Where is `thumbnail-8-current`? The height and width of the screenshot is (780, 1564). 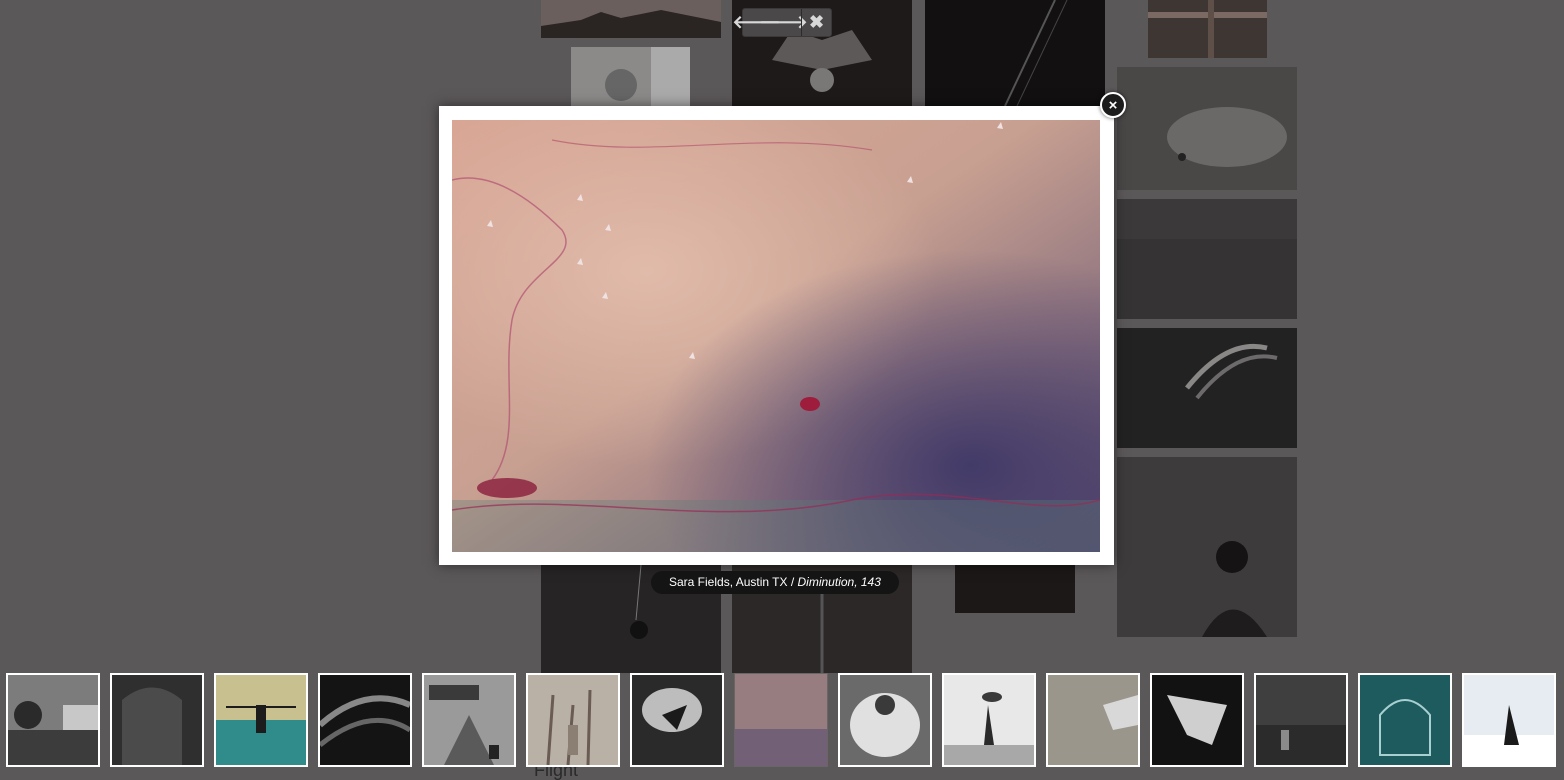
thumbnail-8-current is located at coordinates (781, 720).